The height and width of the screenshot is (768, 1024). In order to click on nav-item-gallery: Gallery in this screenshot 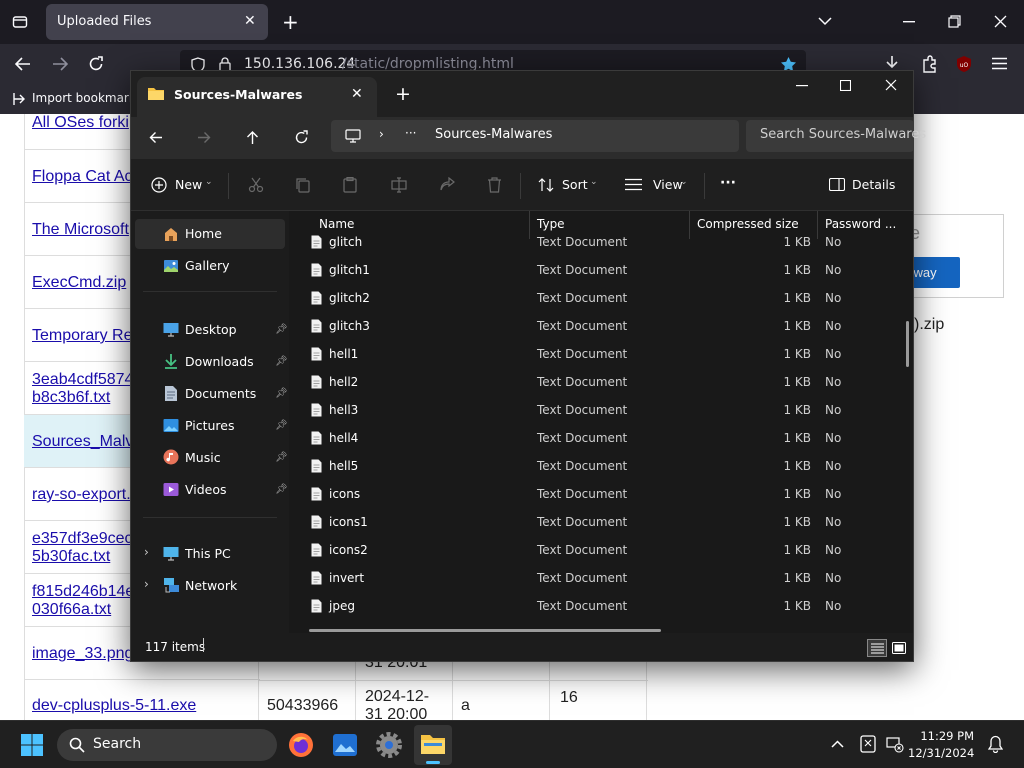, I will do `click(210, 266)`.